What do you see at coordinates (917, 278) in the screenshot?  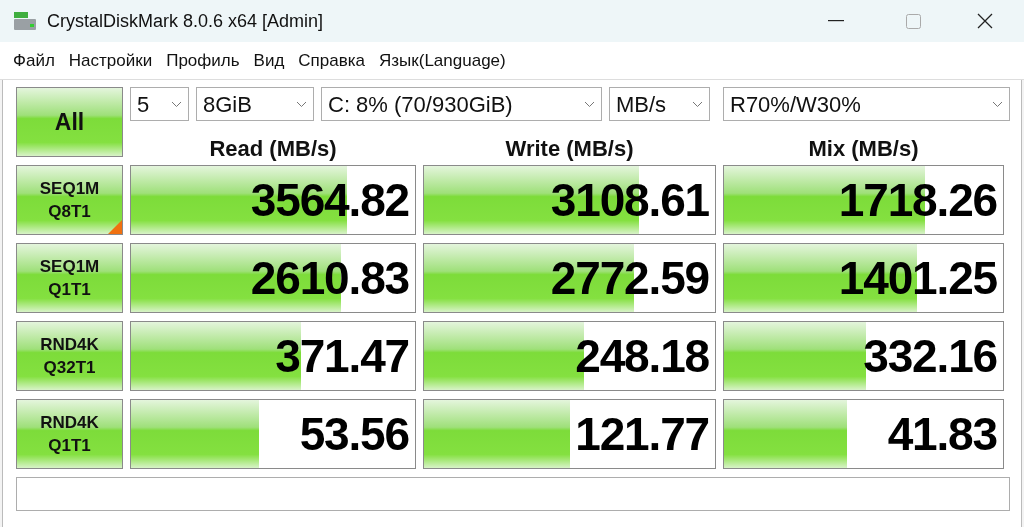 I see `result-value: 1401.25` at bounding box center [917, 278].